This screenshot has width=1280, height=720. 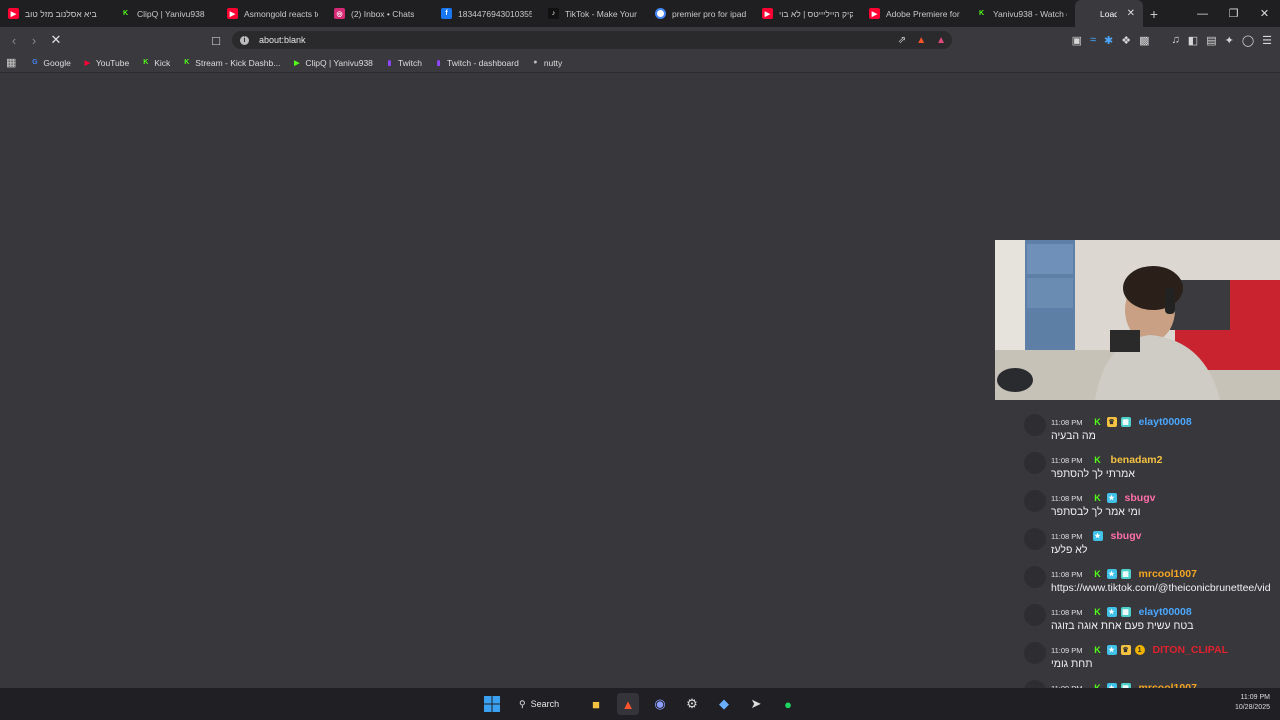 I want to click on chat-username: mrcool1007, so click(x=1168, y=574).